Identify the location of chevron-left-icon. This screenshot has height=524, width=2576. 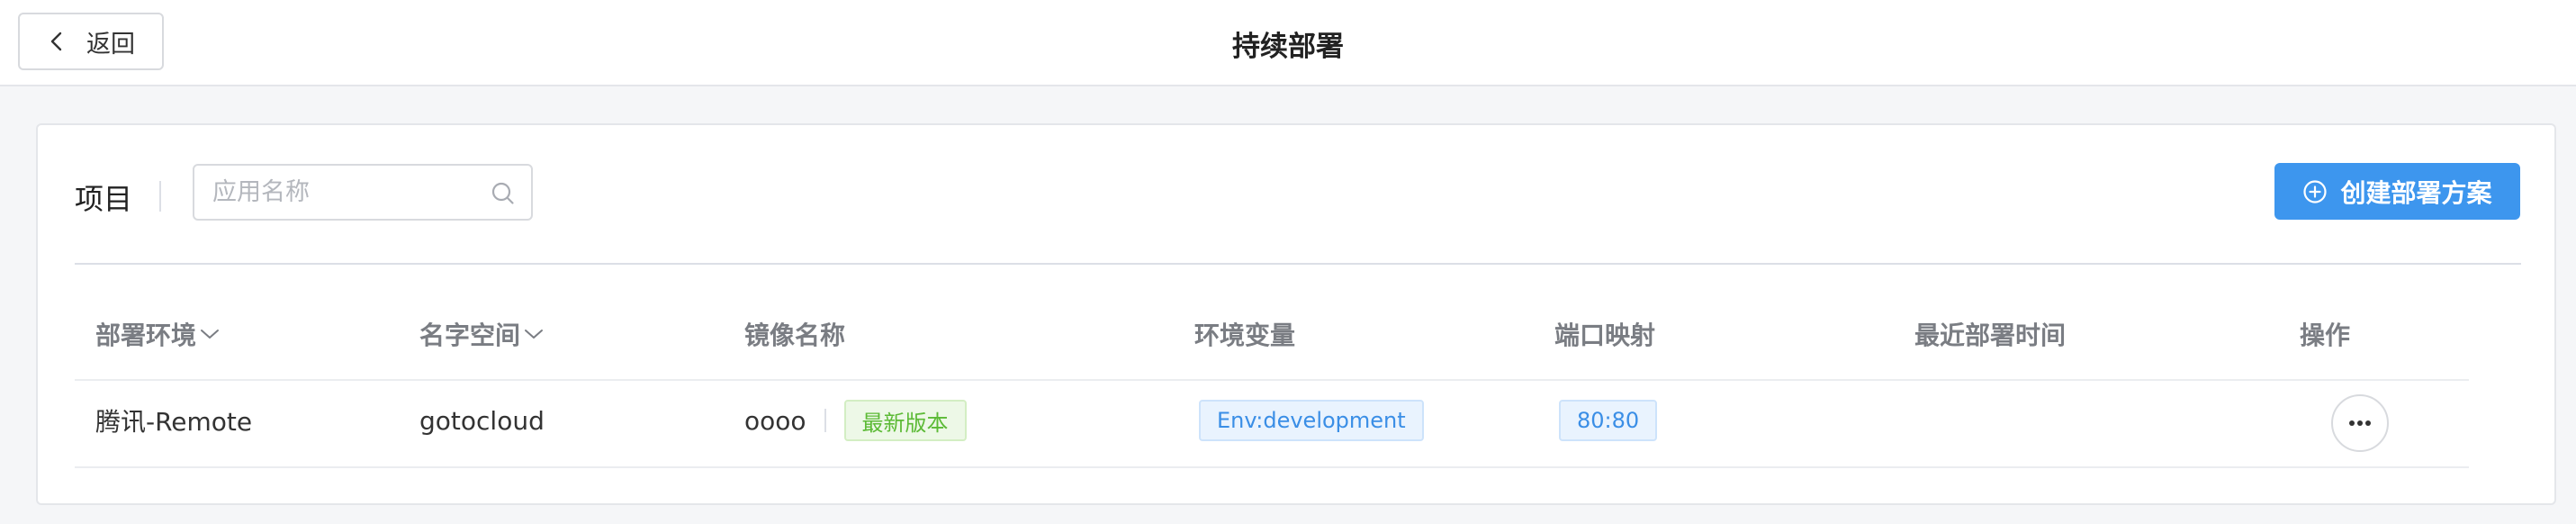
(56, 41).